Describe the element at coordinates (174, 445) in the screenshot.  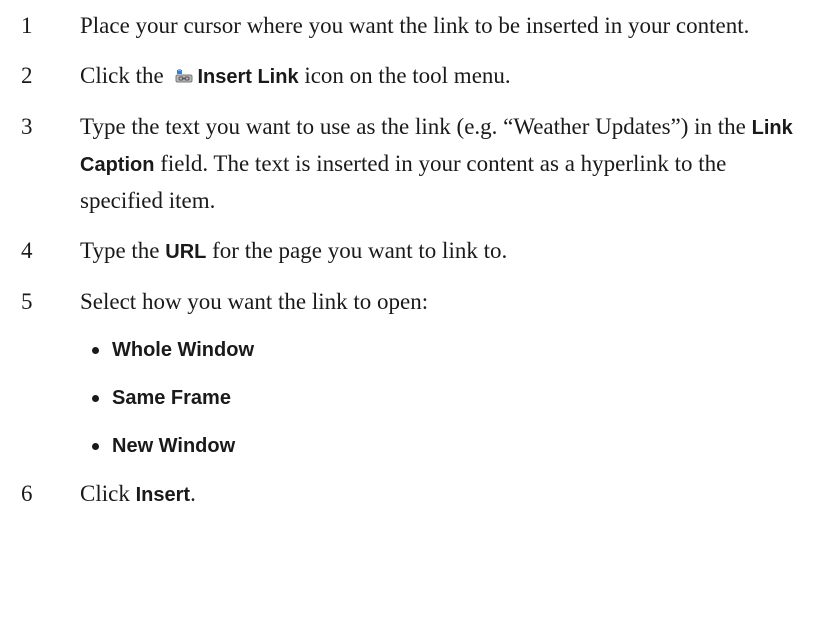
I see `option-label: New Window` at that location.